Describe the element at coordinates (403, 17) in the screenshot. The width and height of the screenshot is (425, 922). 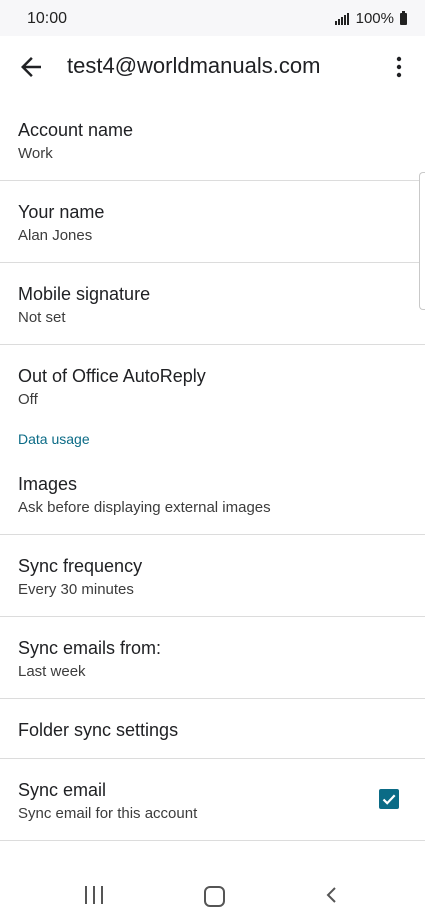
I see `battery-icon` at that location.